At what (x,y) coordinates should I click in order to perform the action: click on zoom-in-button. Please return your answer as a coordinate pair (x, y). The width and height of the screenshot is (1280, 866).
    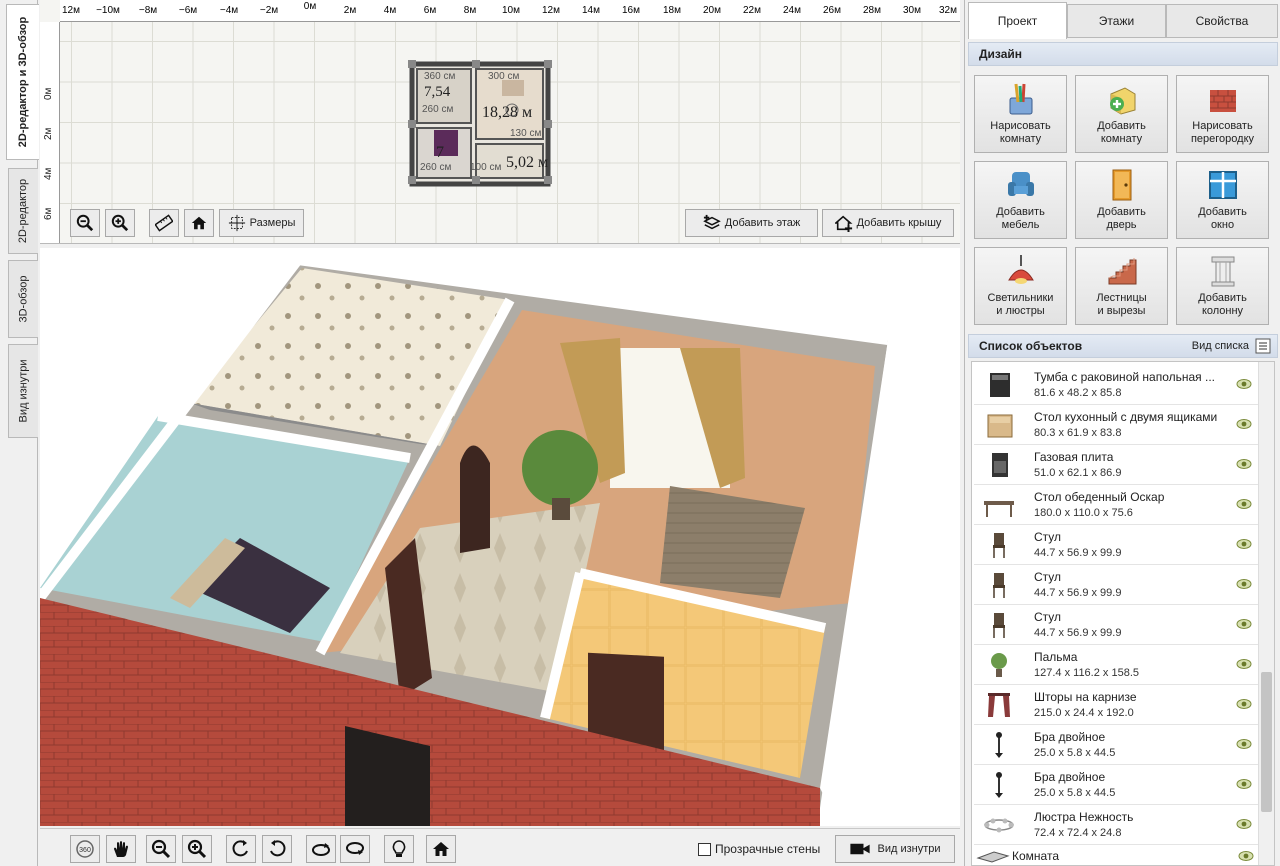
    Looking at the image, I should click on (120, 223).